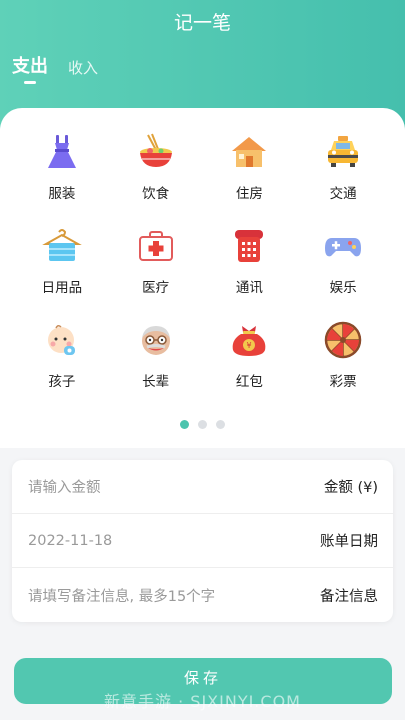 This screenshot has height=720, width=405. I want to click on baby-icon, so click(62, 340).